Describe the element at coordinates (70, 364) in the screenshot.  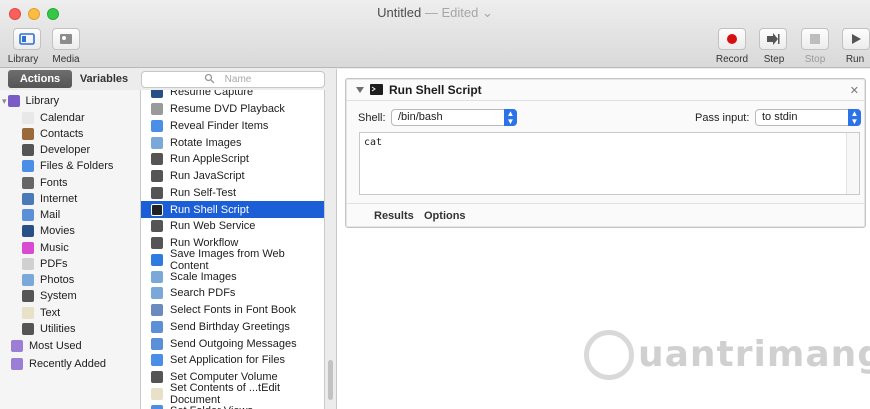
I see `library-item: Recently Added` at that location.